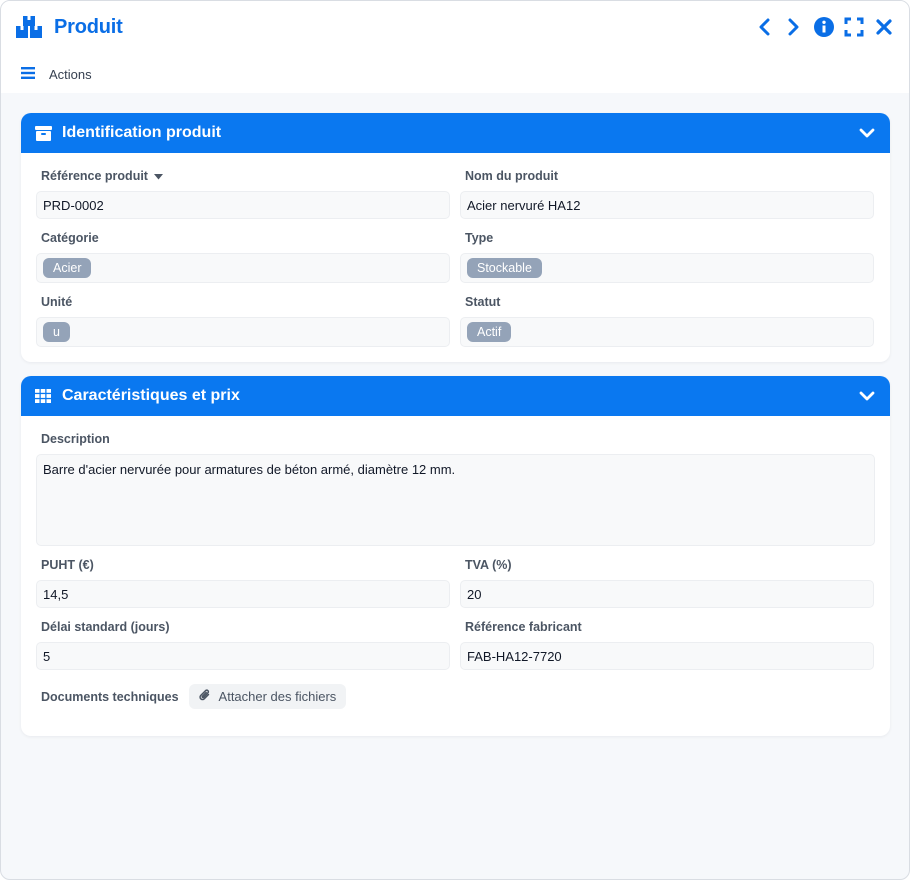 Image resolution: width=910 pixels, height=880 pixels. I want to click on statut-field: Statut Actif, so click(667, 320).